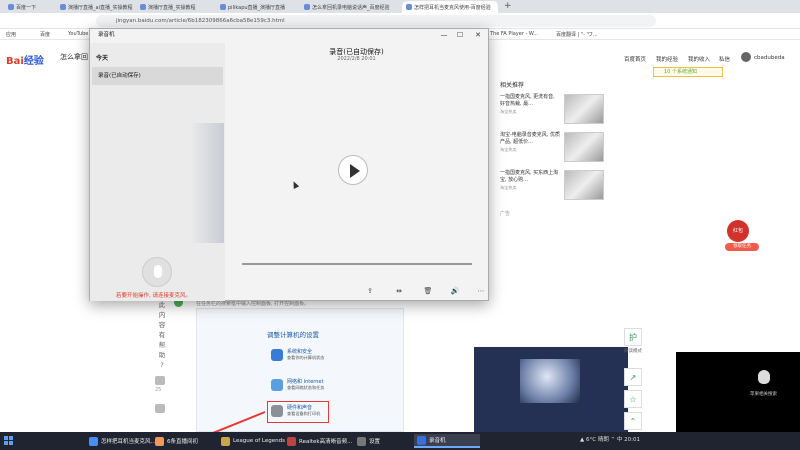 This screenshot has height=450, width=800. I want to click on recording-list-pane: 今天 录音(已自动保存) 若要开始操作, 请连接麦克风。, so click(157, 172).